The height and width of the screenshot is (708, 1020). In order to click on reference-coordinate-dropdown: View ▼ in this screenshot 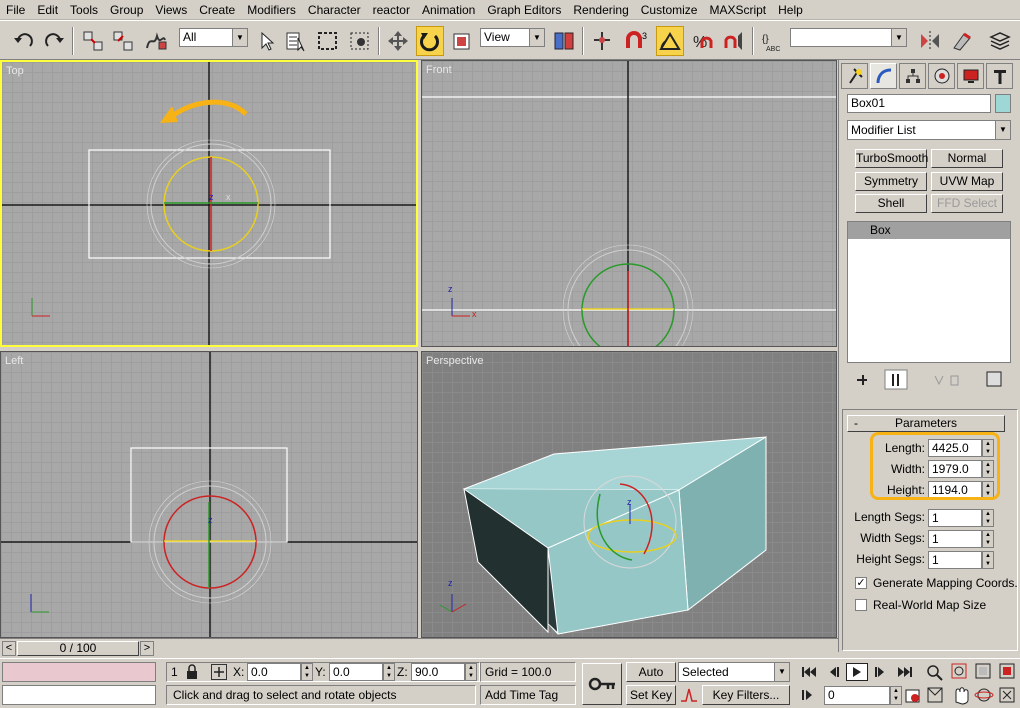, I will do `click(512, 37)`.